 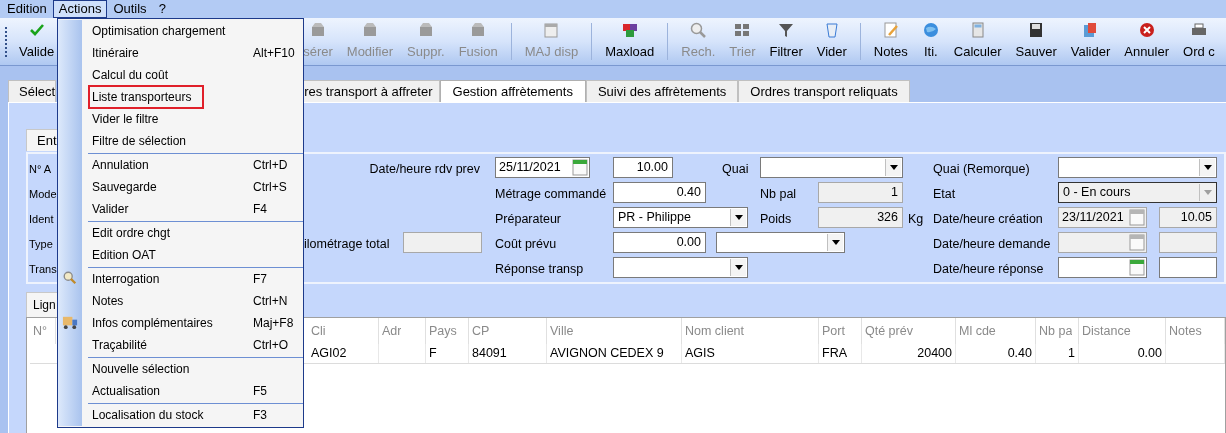 I want to click on field-label: Réponse transp, so click(x=539, y=268).